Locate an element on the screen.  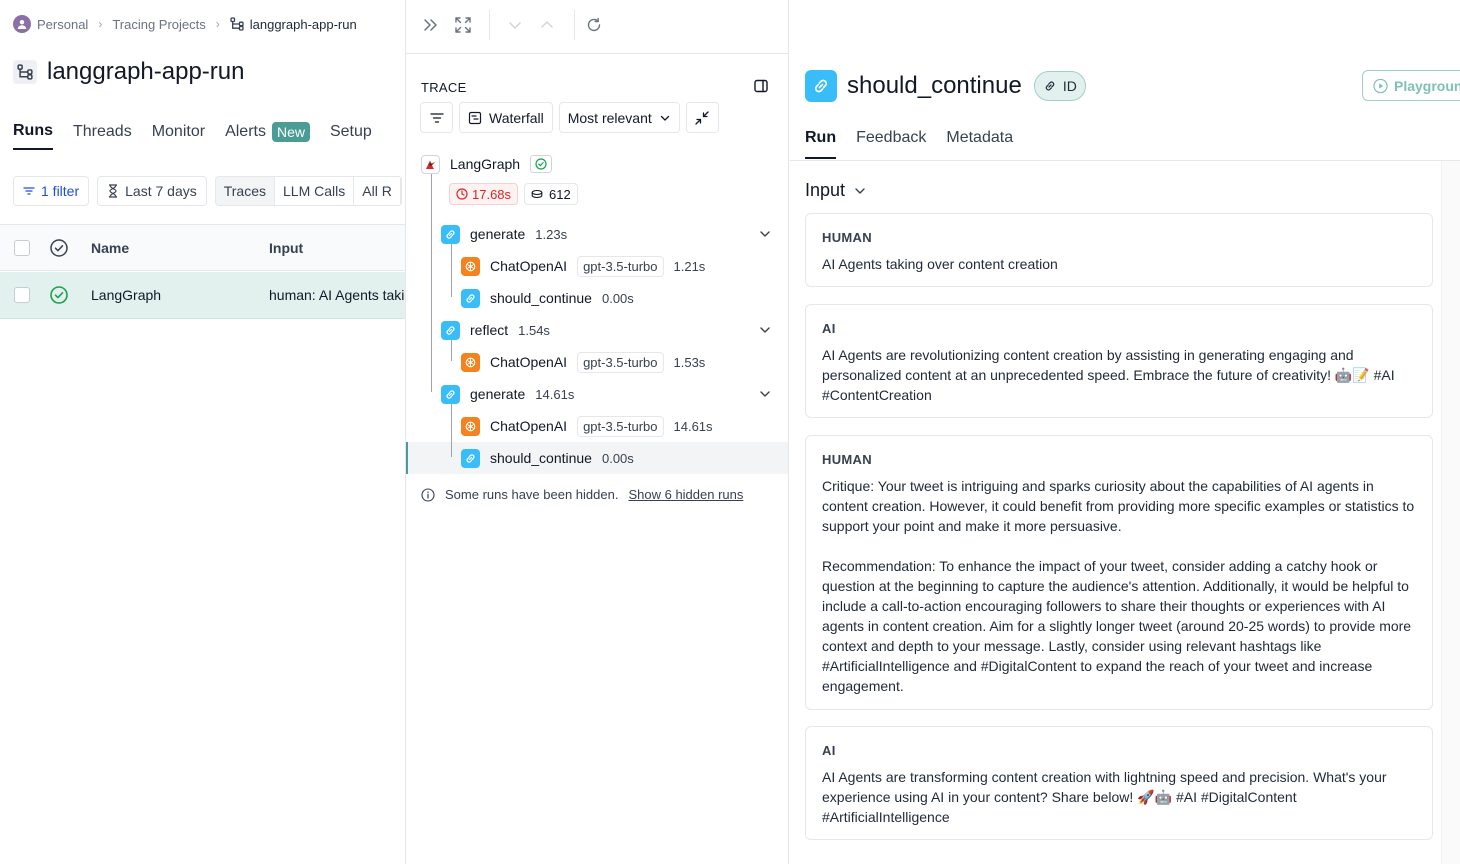
trace-stats: 17.68s 612 is located at coordinates (513, 194).